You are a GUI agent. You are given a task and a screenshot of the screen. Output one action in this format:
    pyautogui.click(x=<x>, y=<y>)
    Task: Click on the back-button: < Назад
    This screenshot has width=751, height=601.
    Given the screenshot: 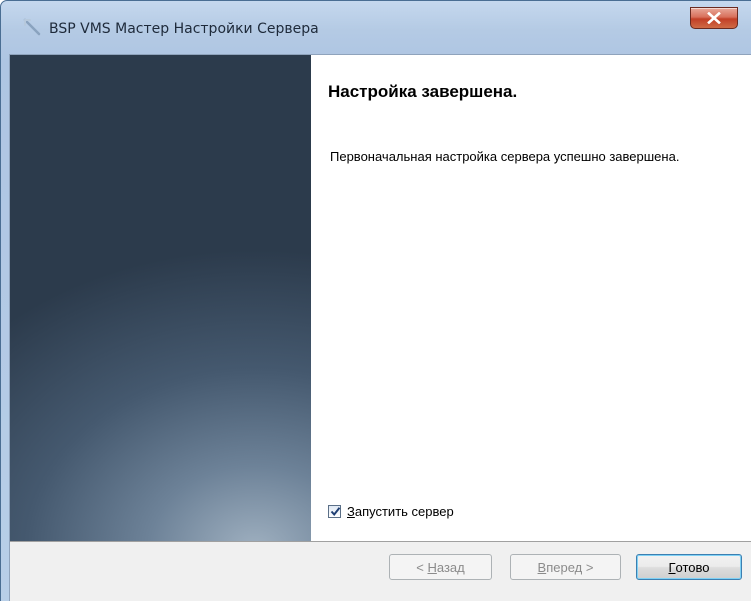 What is the action you would take?
    pyautogui.click(x=440, y=567)
    